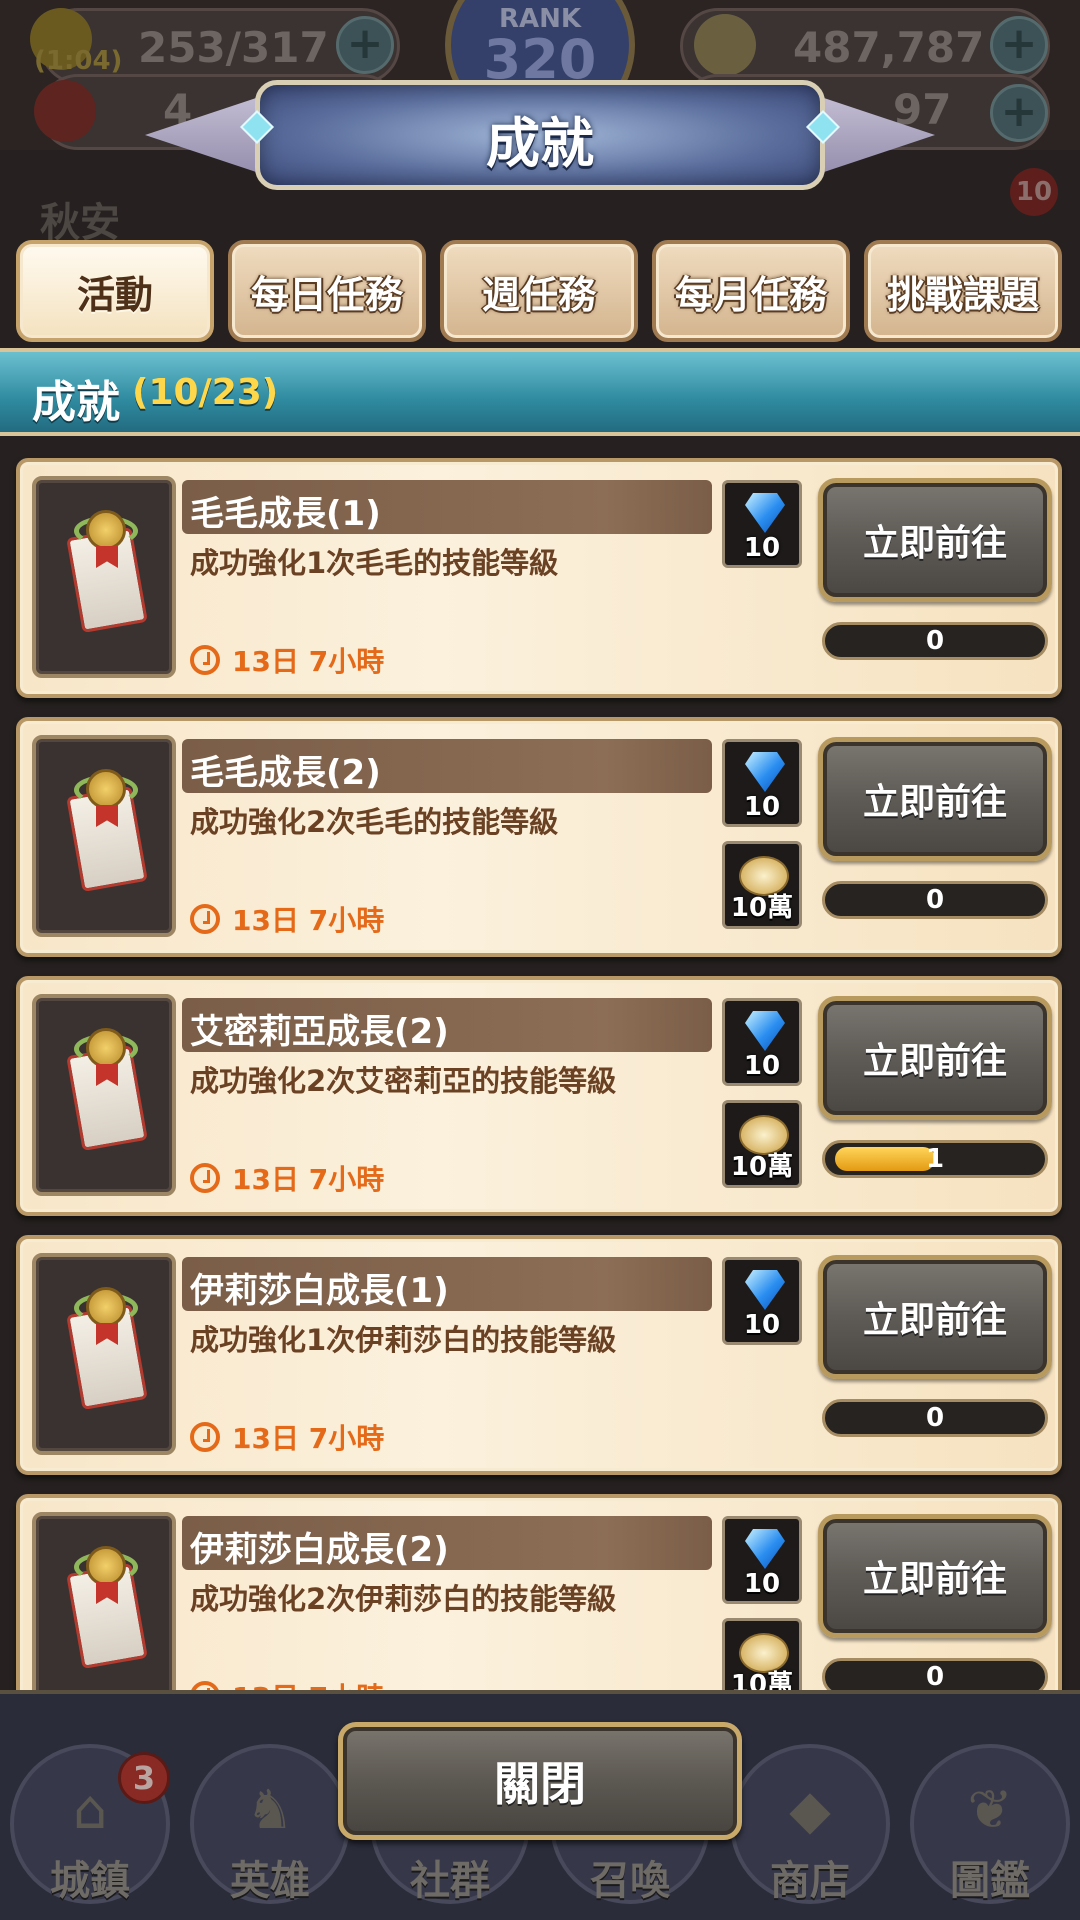 The width and height of the screenshot is (1080, 1920). I want to click on section-header: 成就 (10/23), so click(540, 392).